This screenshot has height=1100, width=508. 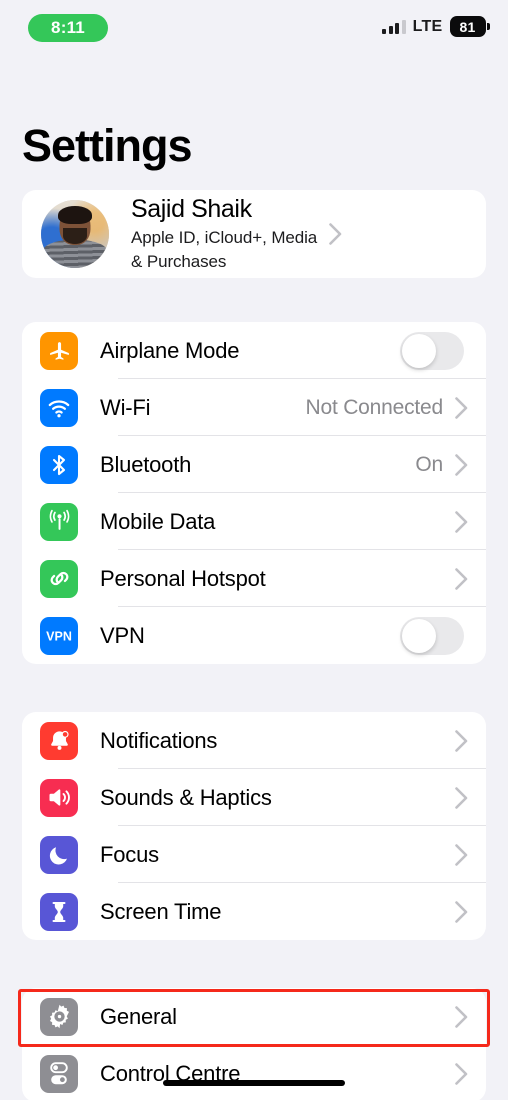 I want to click on status-bar: 8:11 LTE 81, so click(x=254, y=28).